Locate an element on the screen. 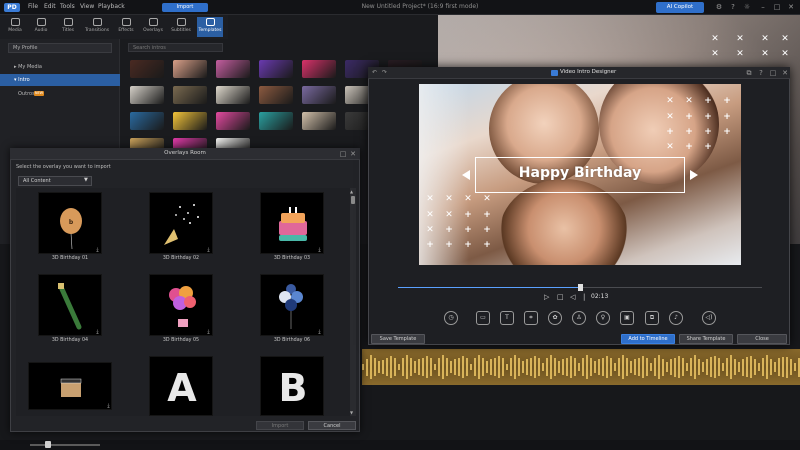  music-icon: ♪ is located at coordinates (676, 318).